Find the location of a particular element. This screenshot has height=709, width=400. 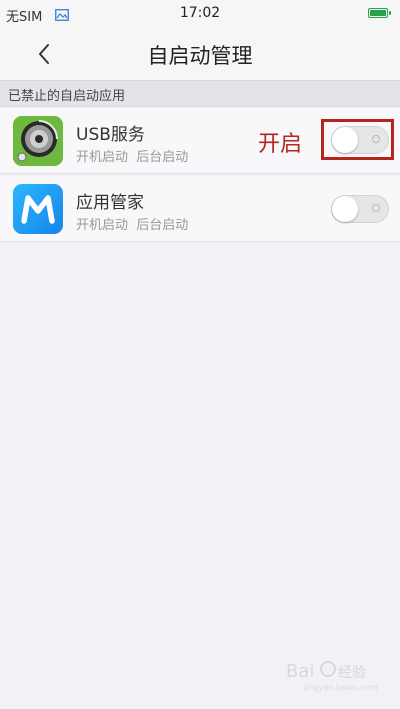

usb-service-icon is located at coordinates (38, 141).